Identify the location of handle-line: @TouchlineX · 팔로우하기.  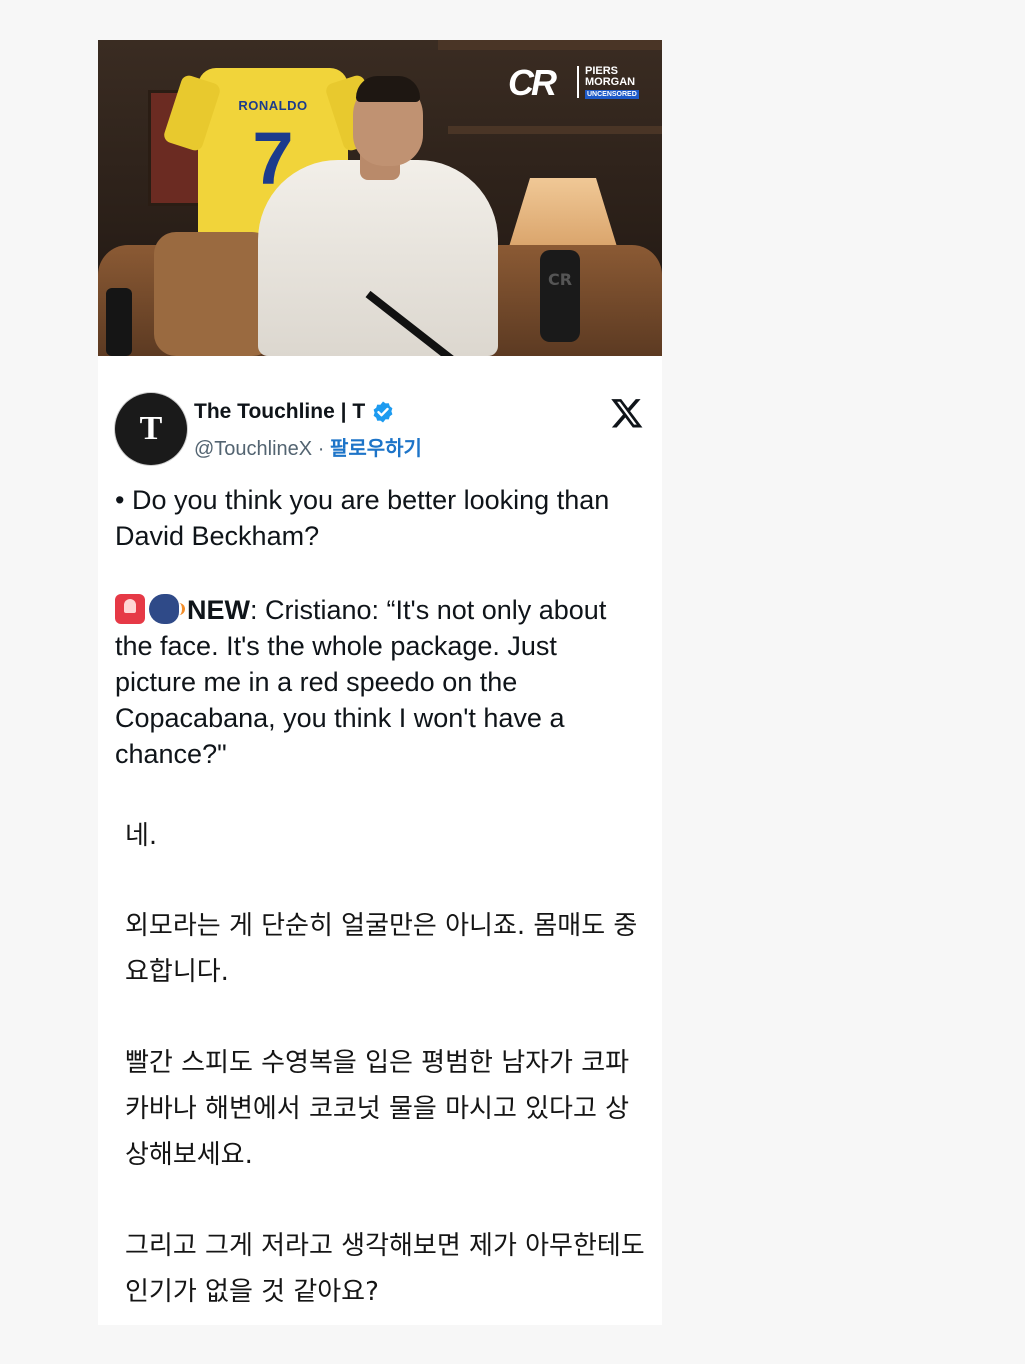
(308, 446).